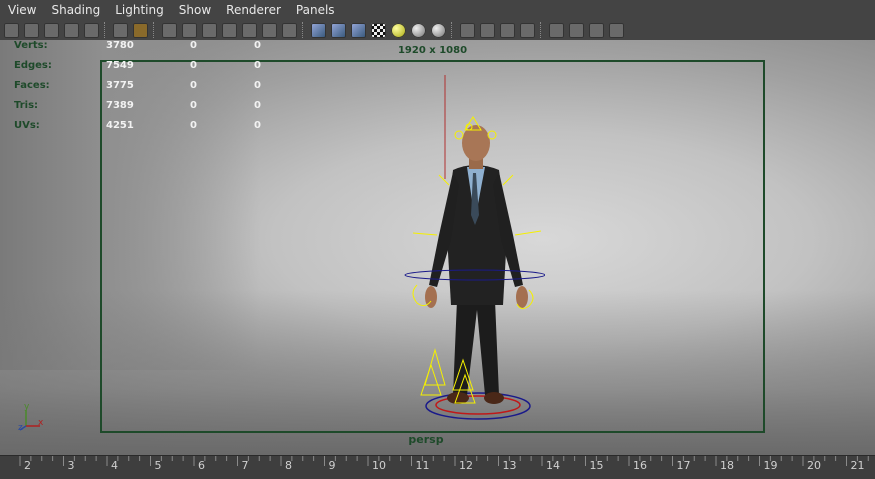 The height and width of the screenshot is (479, 875). I want to click on frame-label: 16, so click(640, 465).